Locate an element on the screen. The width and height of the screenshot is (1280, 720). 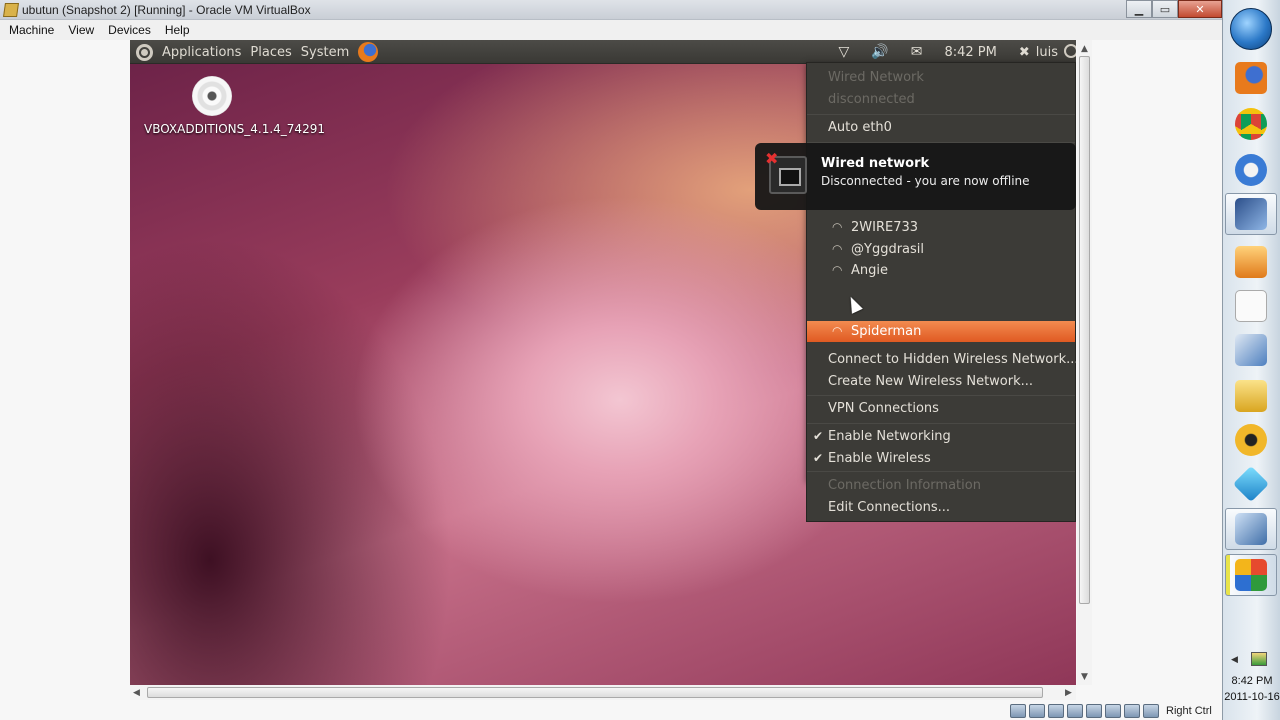
panel-user-menu: ✖ luis is located at coordinates (1038, 52).